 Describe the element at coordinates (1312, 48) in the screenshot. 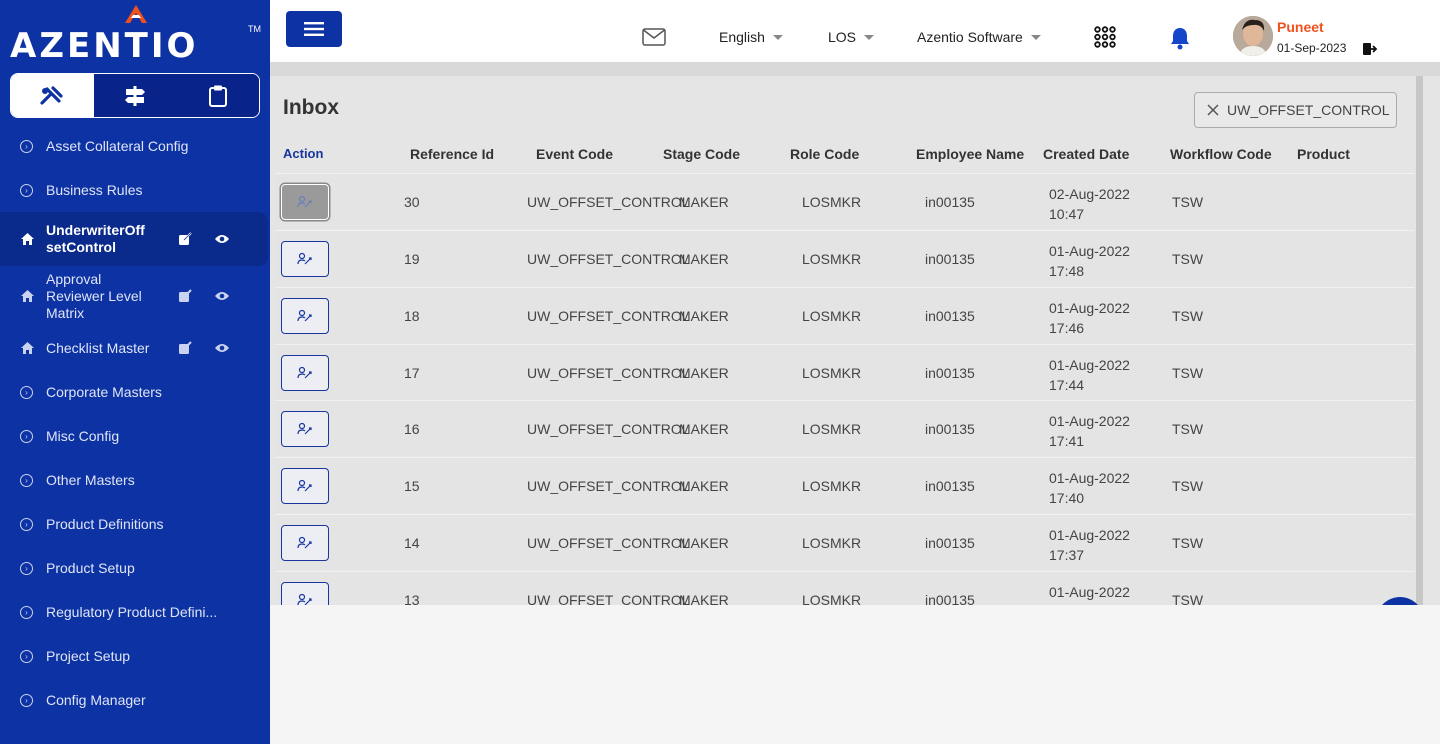

I see `user-date: 01-Sep-2023` at that location.